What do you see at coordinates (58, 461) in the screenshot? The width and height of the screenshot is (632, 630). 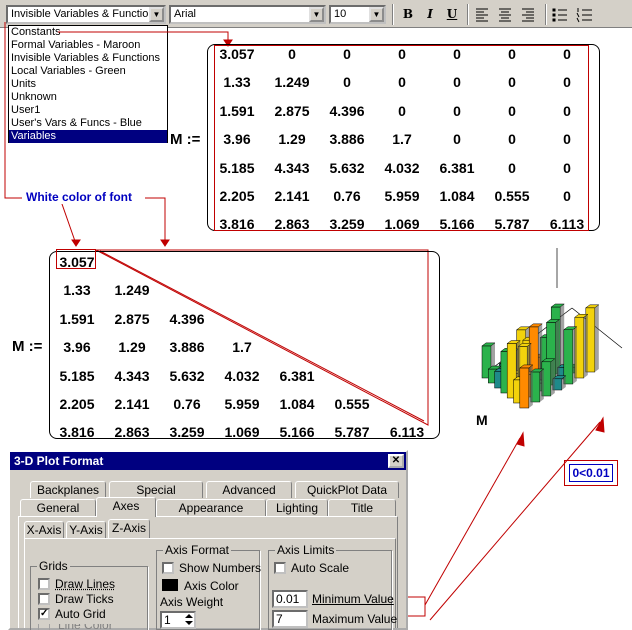 I see `dialog-title: 3-D Plot Format` at bounding box center [58, 461].